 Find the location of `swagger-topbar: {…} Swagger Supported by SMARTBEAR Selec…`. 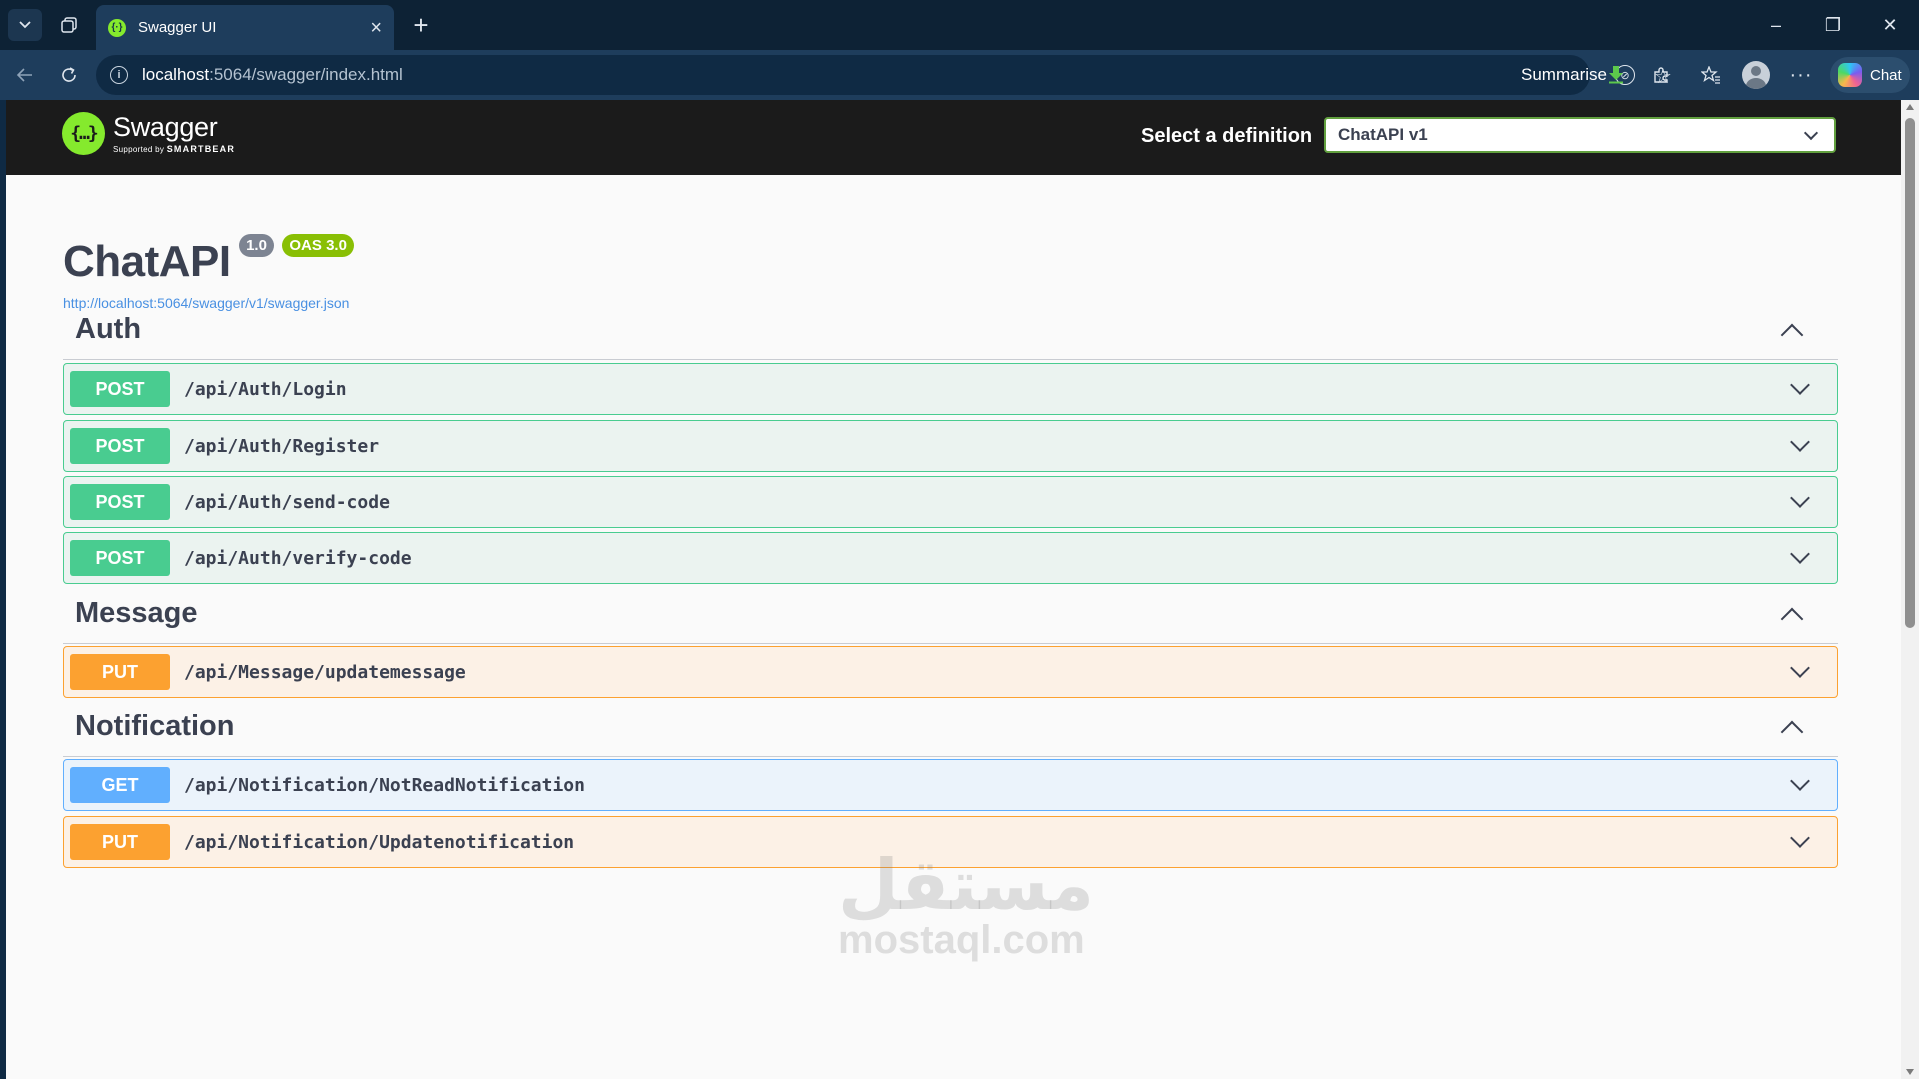

swagger-topbar: {…} Swagger Supported by SMARTBEAR Selec… is located at coordinates (953, 137).